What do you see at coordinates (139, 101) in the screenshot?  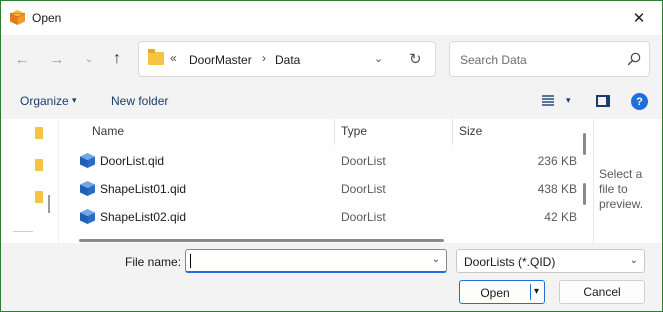 I see `new-folder-button: New folder` at bounding box center [139, 101].